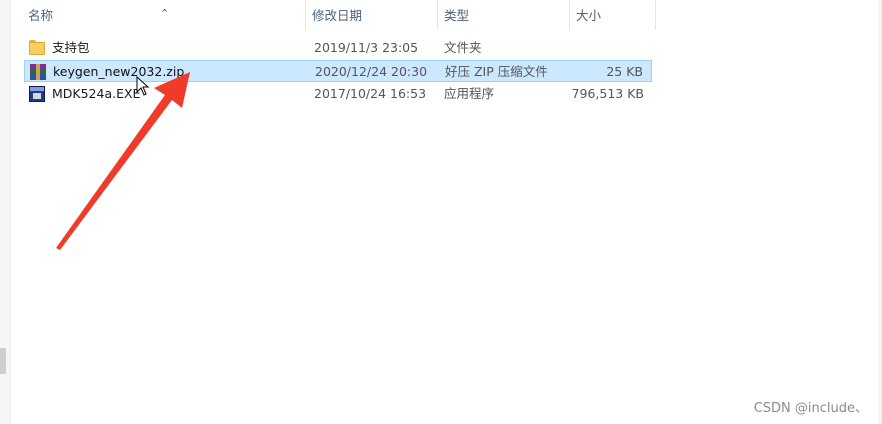 The height and width of the screenshot is (424, 882). What do you see at coordinates (469, 93) in the screenshot?
I see `file-type: 应用程序` at bounding box center [469, 93].